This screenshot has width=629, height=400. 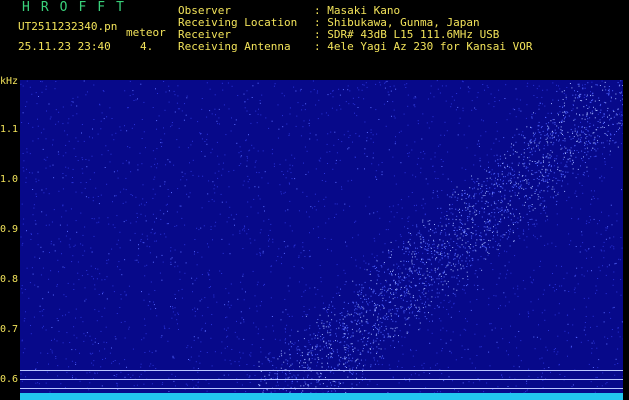 What do you see at coordinates (78, 7) in the screenshot?
I see `app-title: HROFFT` at bounding box center [78, 7].